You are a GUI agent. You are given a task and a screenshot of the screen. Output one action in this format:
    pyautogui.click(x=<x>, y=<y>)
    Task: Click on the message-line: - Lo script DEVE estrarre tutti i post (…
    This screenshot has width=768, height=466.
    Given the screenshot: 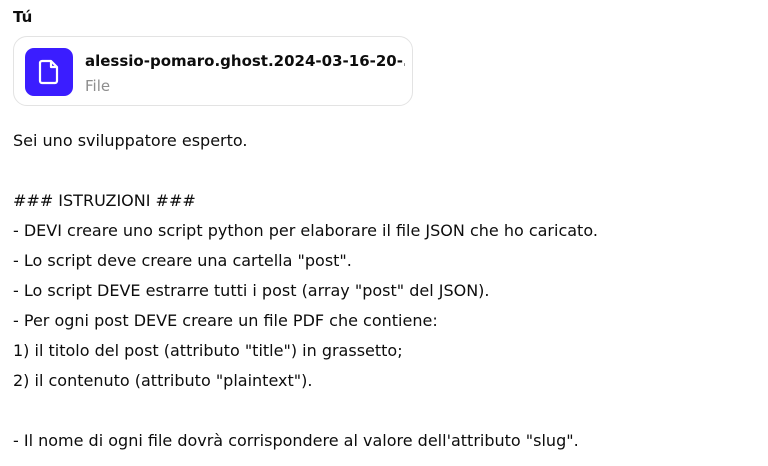 What is the action you would take?
    pyautogui.click(x=251, y=290)
    